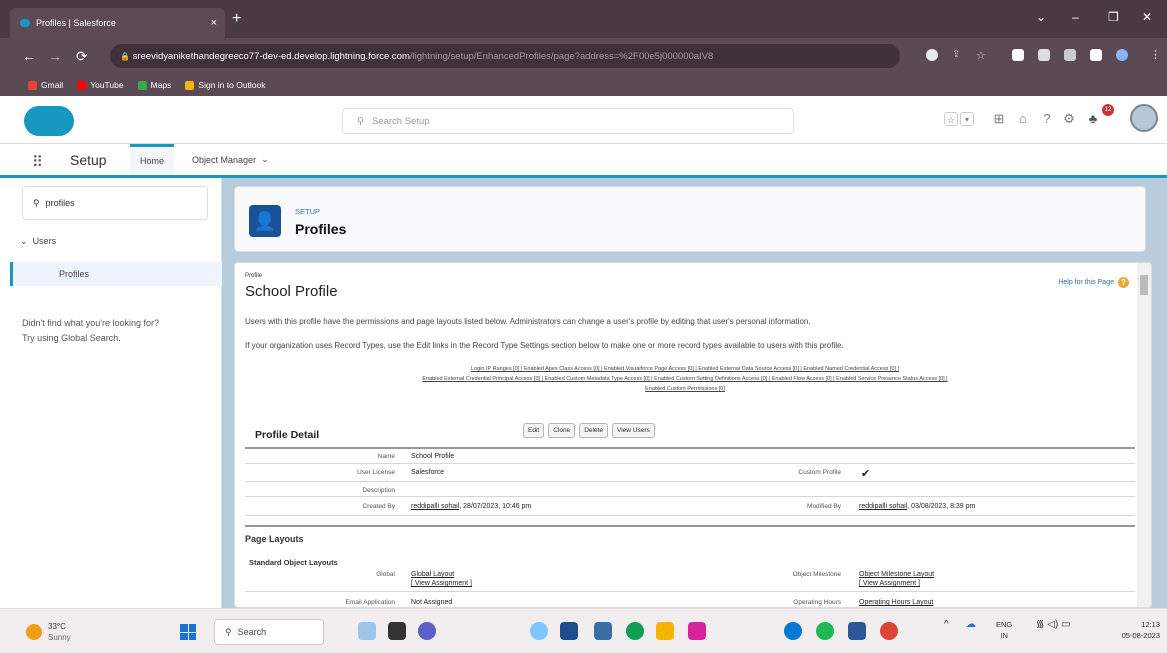 Image resolution: width=1167 pixels, height=653 pixels. What do you see at coordinates (1004, 635) in the screenshot?
I see `region: IN` at bounding box center [1004, 635].